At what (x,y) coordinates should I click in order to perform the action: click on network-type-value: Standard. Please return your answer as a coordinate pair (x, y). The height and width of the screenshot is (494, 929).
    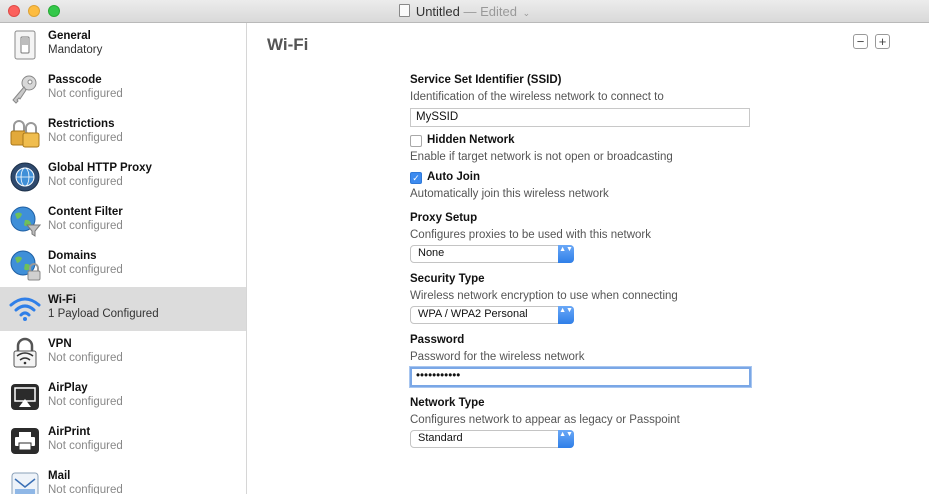
    Looking at the image, I should click on (440, 438).